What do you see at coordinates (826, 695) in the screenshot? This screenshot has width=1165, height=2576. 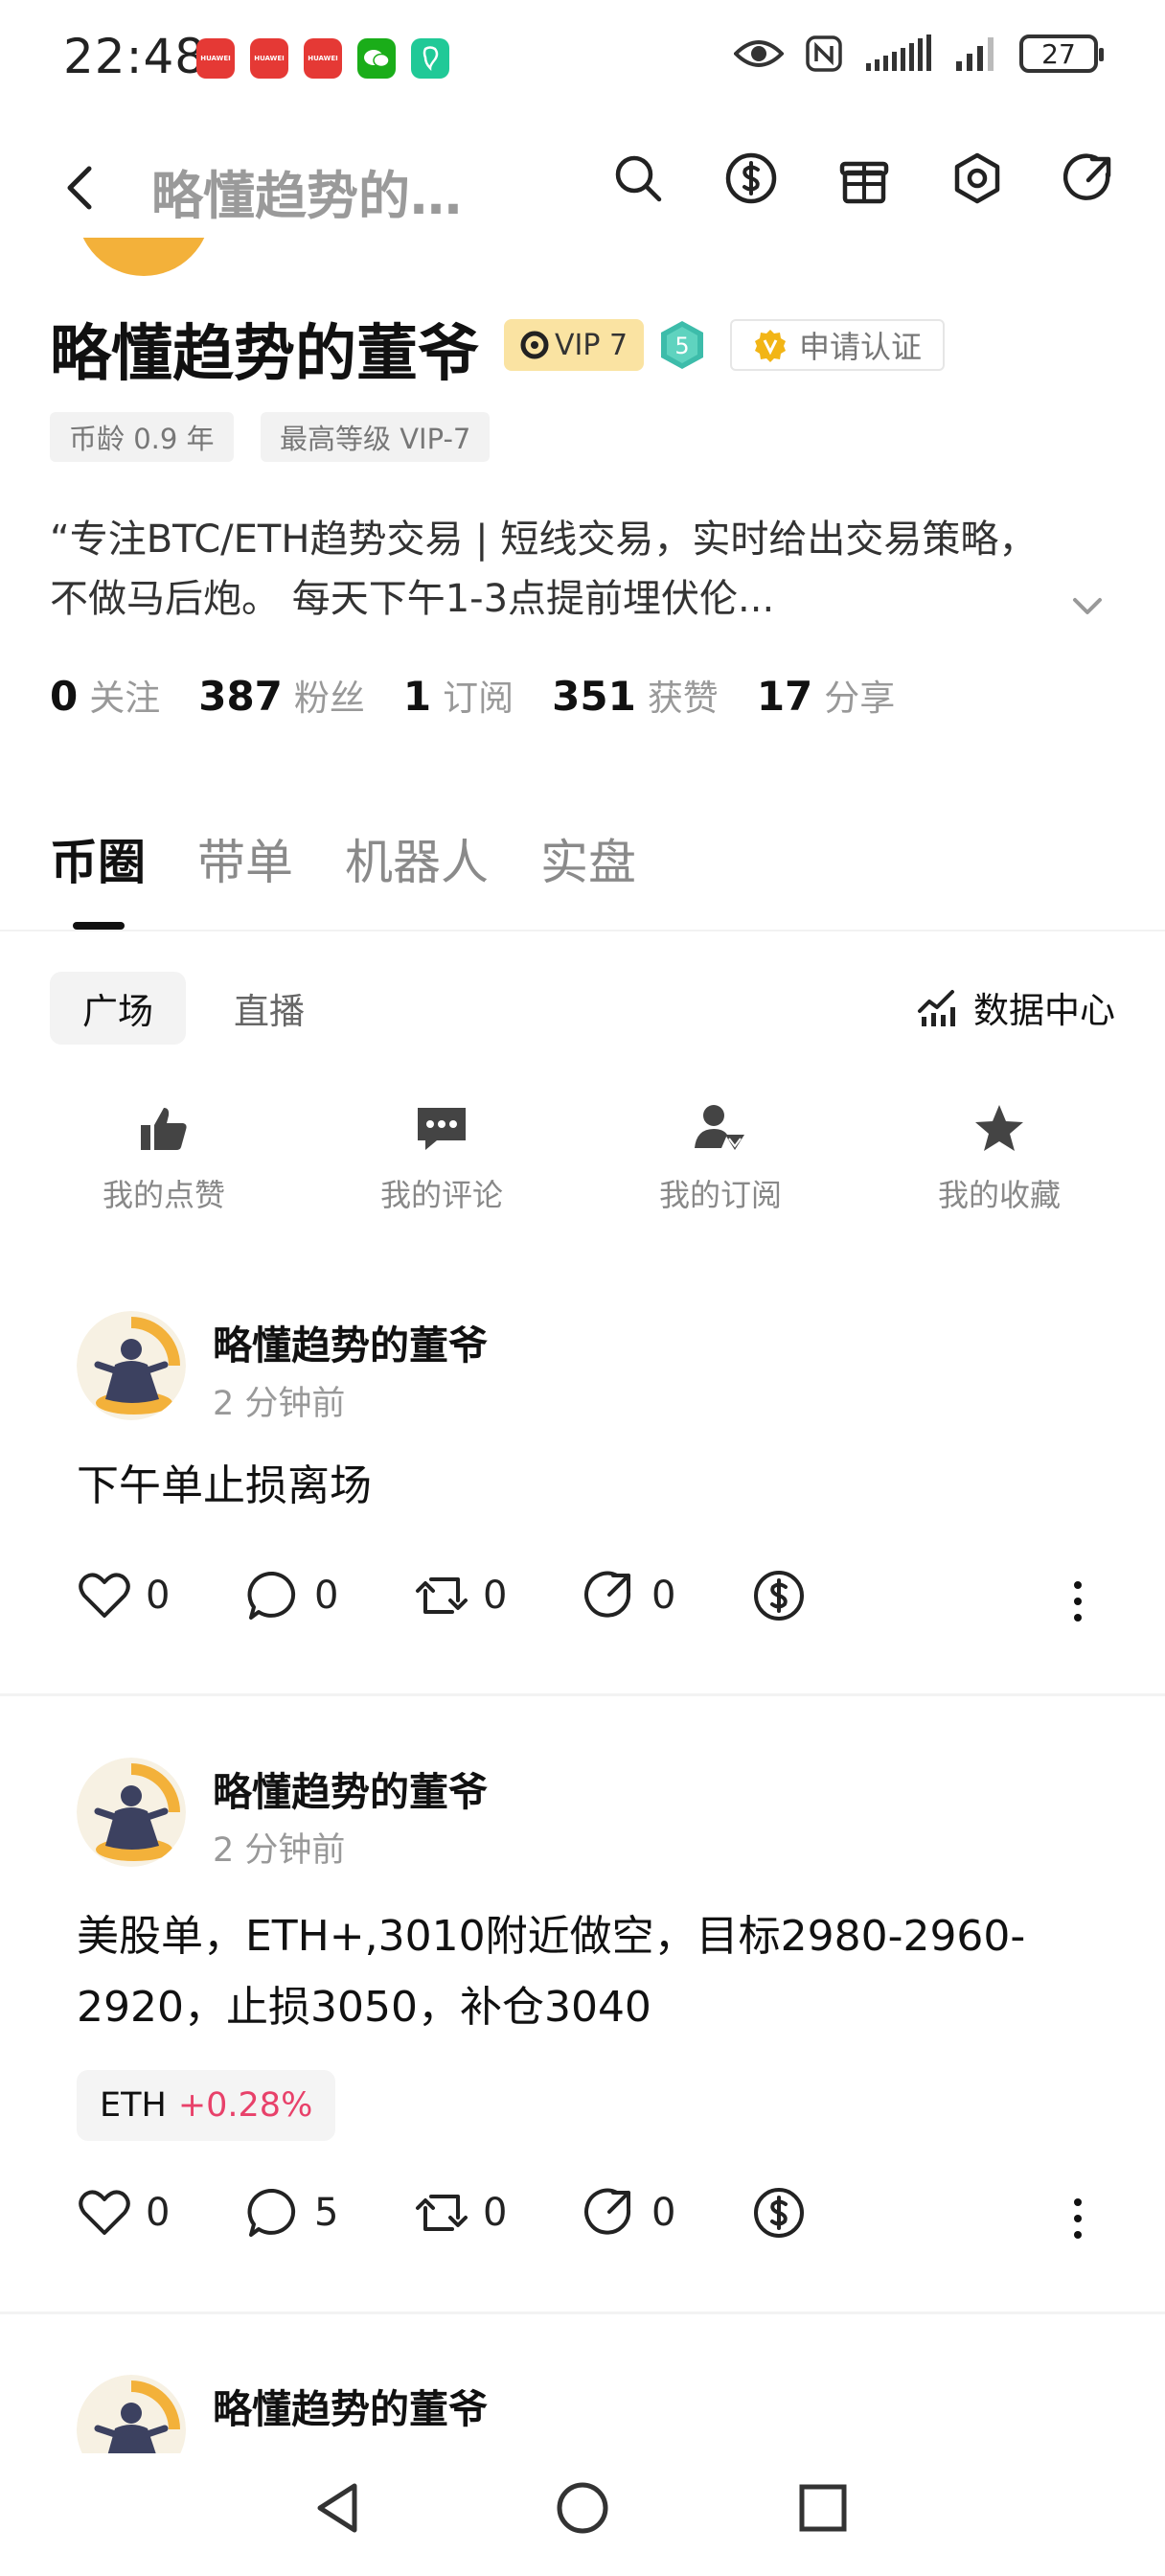 I see `stat-shares: 17 分享` at bounding box center [826, 695].